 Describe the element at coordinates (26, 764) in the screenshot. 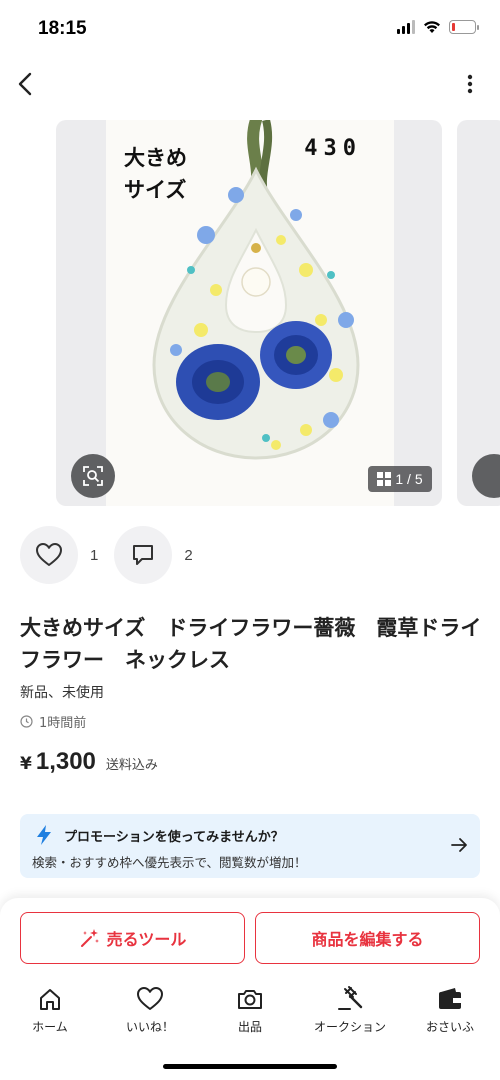

I see `currency-symbol: ¥` at that location.